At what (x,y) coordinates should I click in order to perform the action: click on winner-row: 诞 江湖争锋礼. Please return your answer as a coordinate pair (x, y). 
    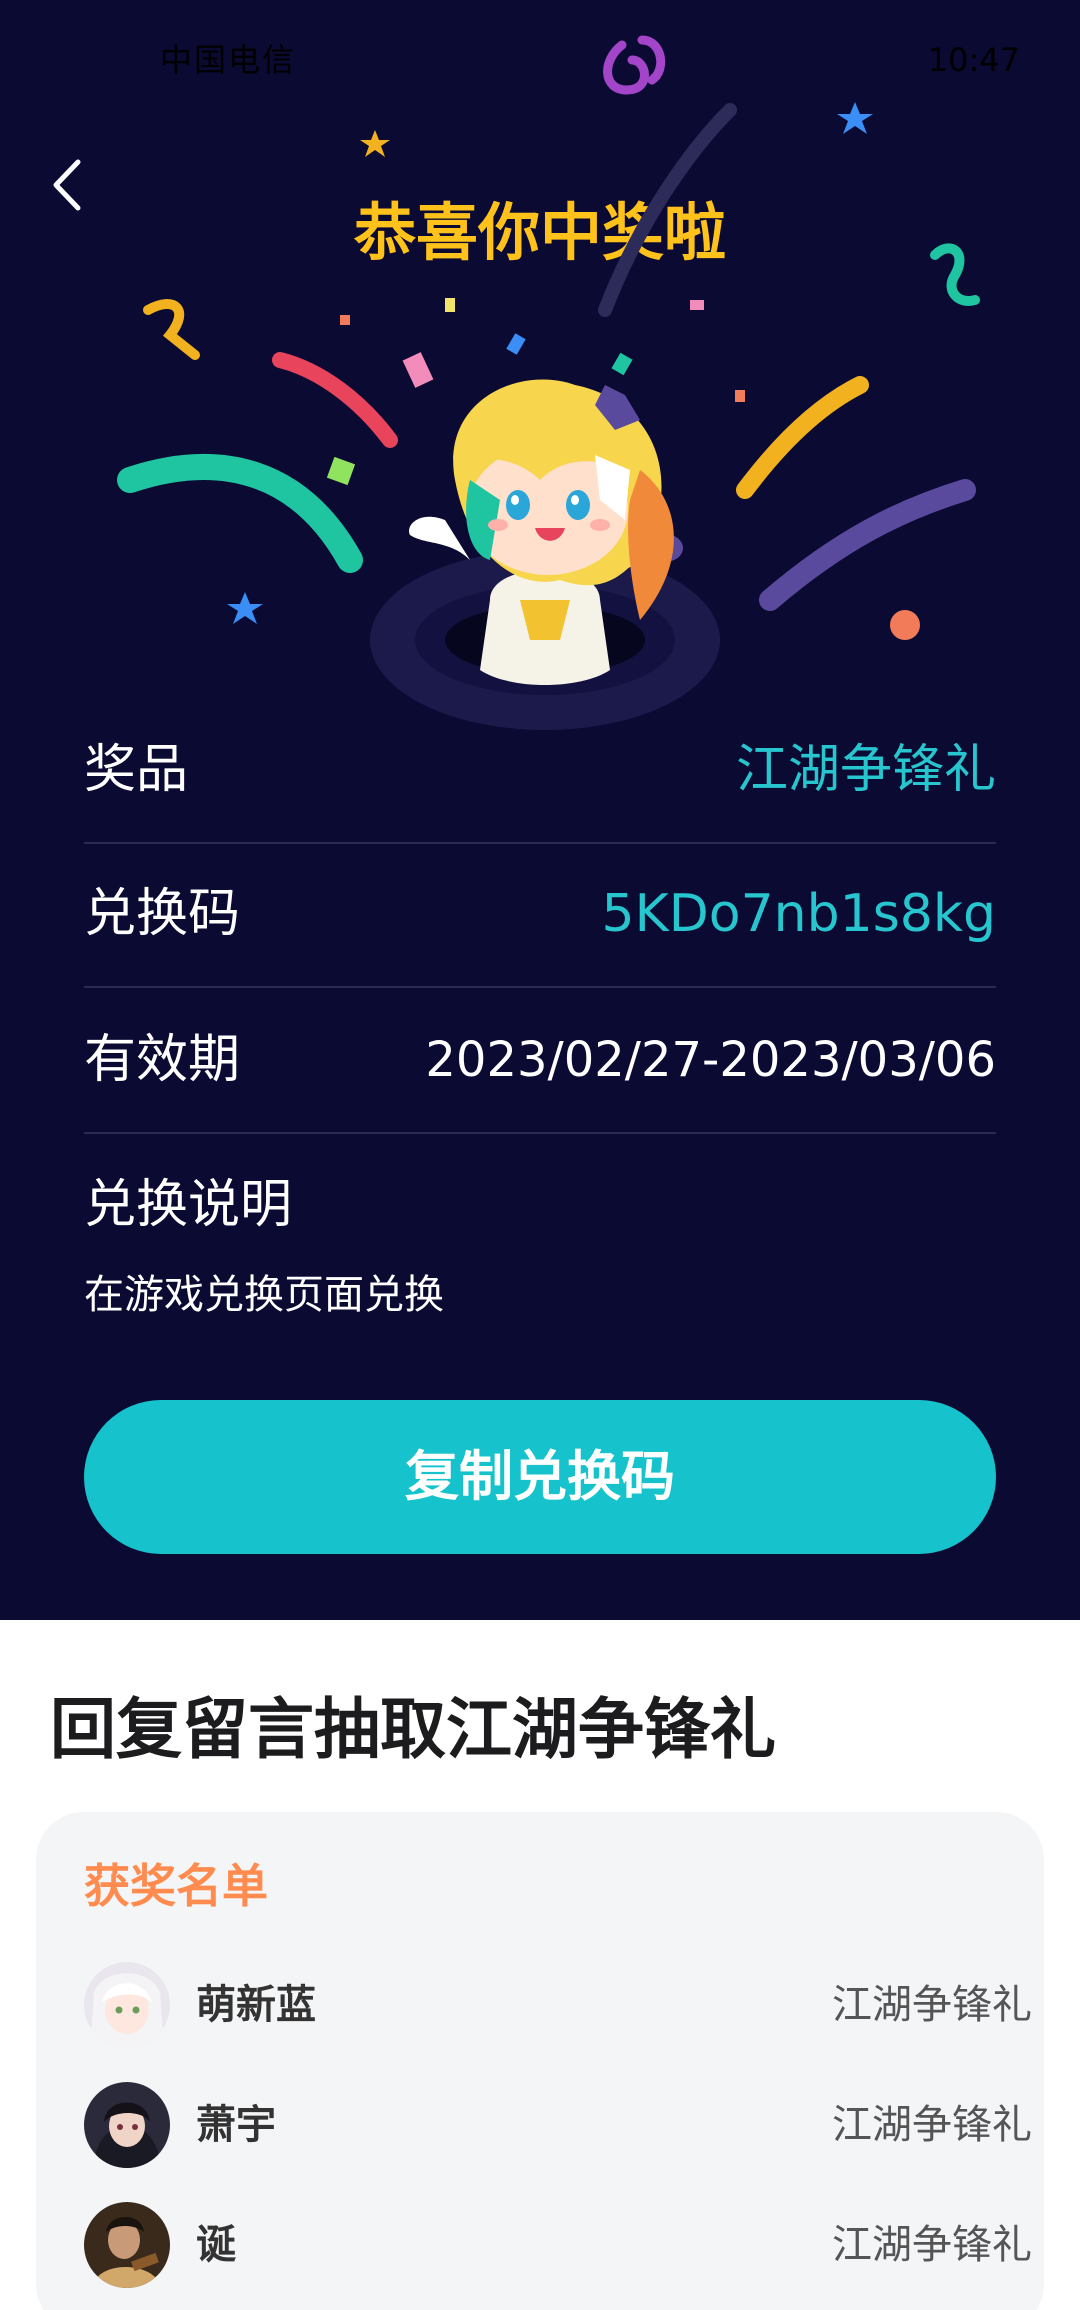
    Looking at the image, I should click on (558, 2247).